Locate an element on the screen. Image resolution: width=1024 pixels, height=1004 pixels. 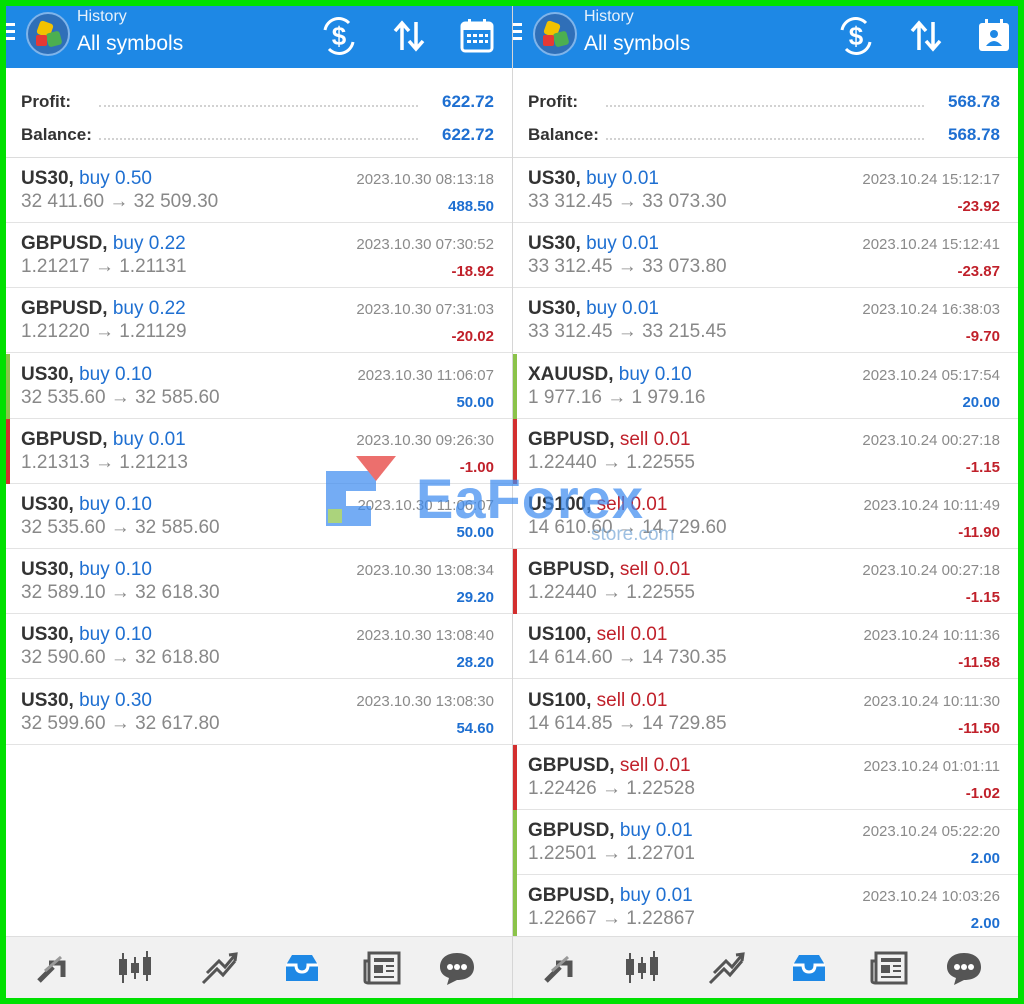
deal-time: 2023.10.30 07:30:52 is located at coordinates (425, 244).